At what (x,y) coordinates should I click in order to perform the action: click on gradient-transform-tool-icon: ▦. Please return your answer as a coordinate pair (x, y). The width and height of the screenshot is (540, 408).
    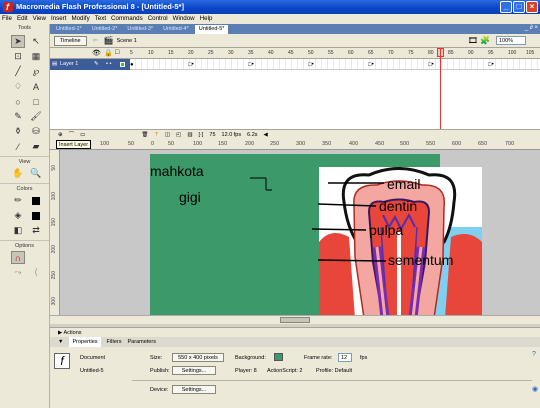
    Looking at the image, I should click on (36, 56).